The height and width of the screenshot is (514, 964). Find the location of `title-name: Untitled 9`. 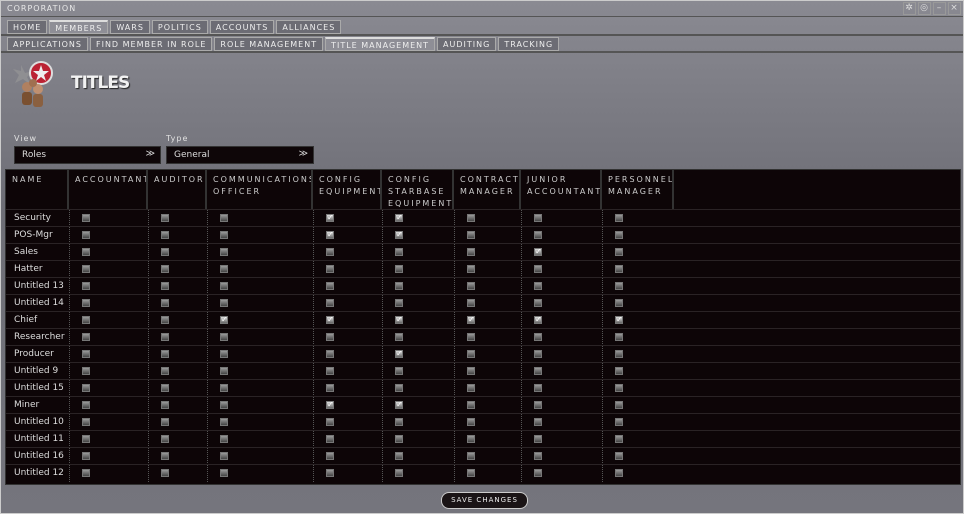

title-name: Untitled 9 is located at coordinates (37, 371).